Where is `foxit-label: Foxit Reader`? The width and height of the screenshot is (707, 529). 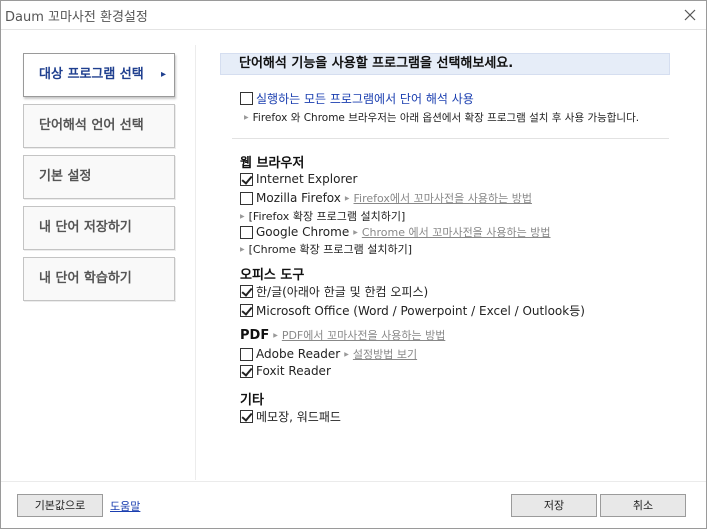
foxit-label: Foxit Reader is located at coordinates (293, 371).